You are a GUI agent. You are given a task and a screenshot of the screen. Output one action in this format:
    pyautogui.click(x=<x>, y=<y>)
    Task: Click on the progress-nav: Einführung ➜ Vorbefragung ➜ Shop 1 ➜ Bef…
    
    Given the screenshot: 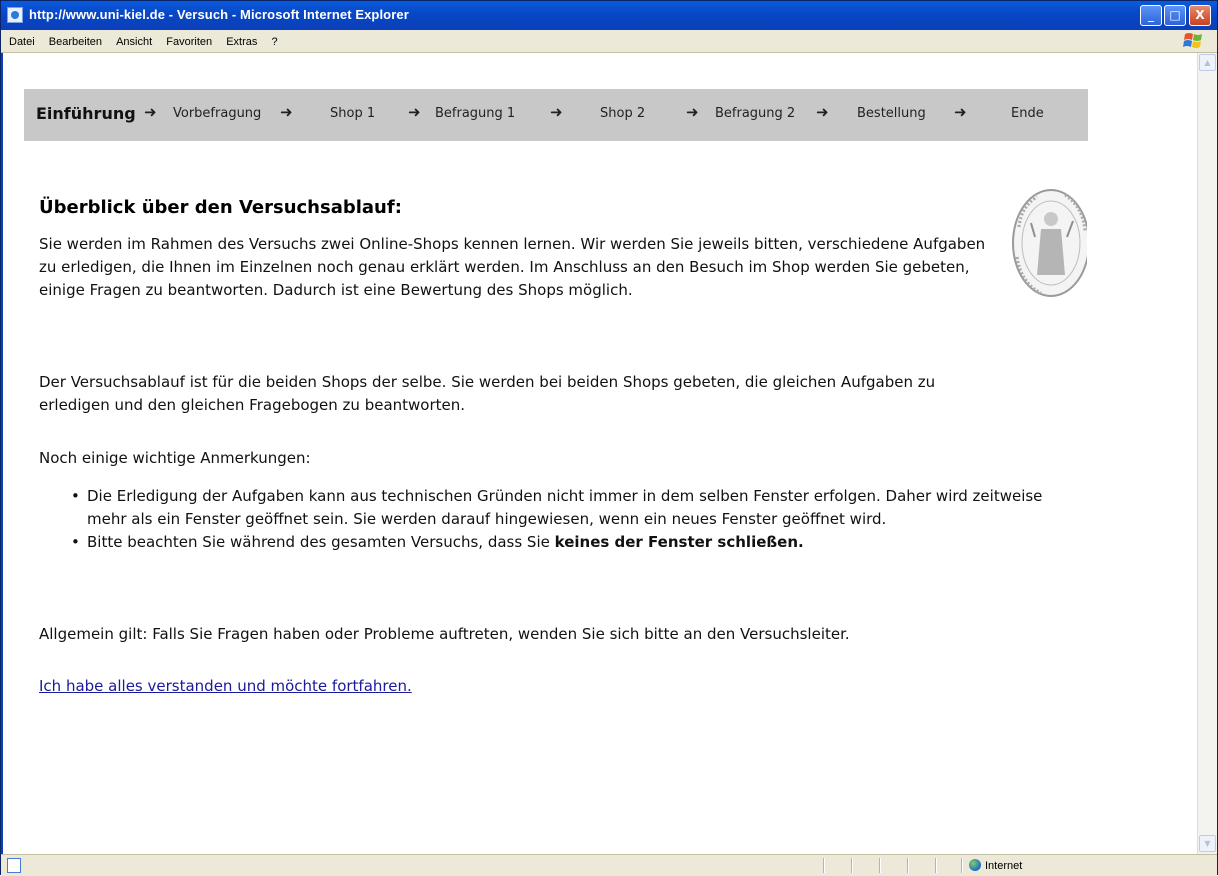 What is the action you would take?
    pyautogui.click(x=556, y=115)
    